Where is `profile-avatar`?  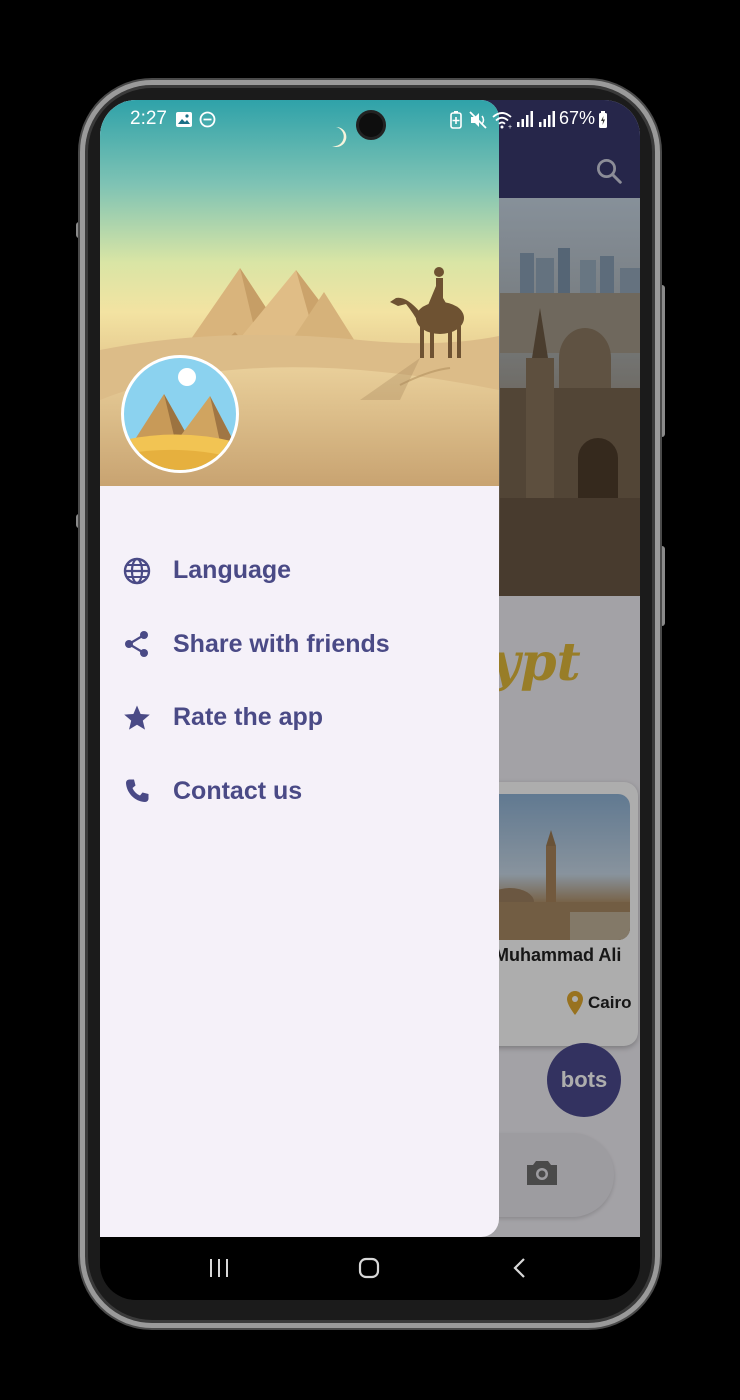 profile-avatar is located at coordinates (180, 414).